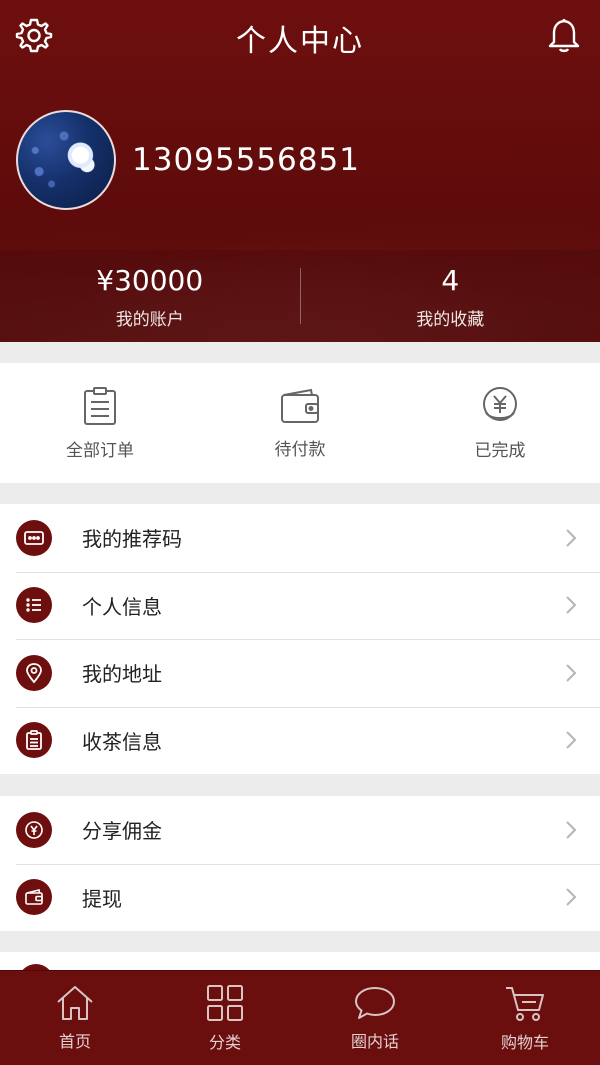 Image resolution: width=600 pixels, height=1065 pixels. Describe the element at coordinates (246, 160) in the screenshot. I see `phone-number: 13095556851` at that location.